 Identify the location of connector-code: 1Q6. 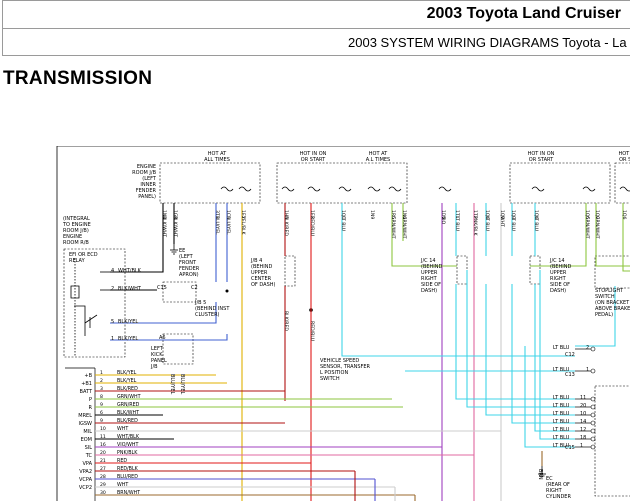
(624, 215).